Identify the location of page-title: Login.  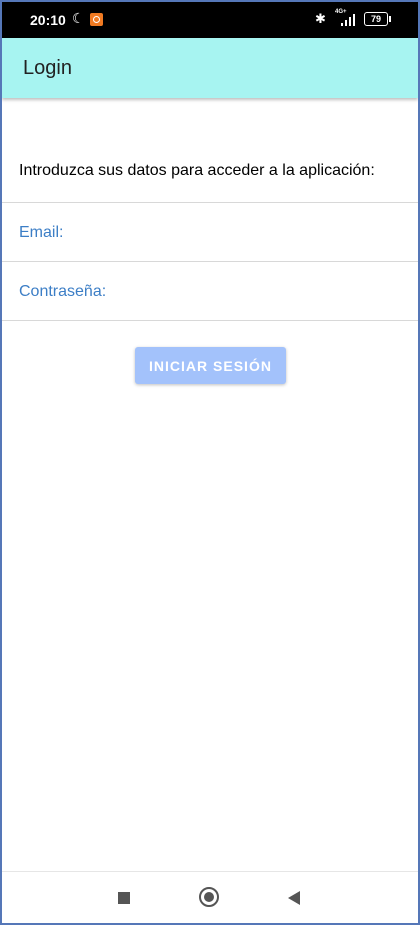
(47, 68).